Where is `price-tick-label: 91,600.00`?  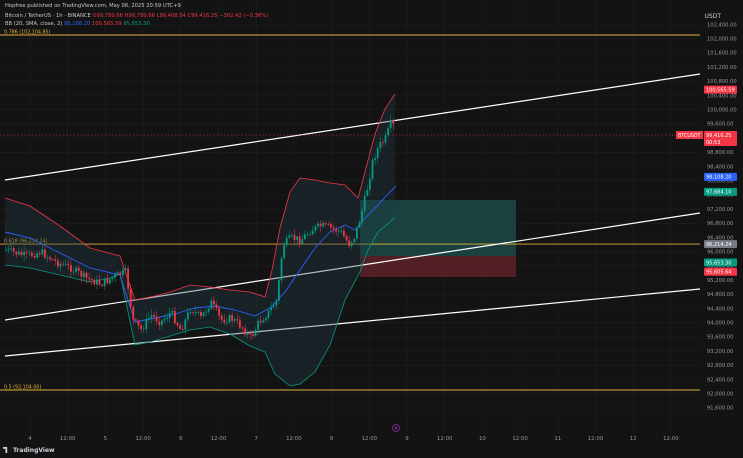
price-tick-label: 91,600.00 is located at coordinates (720, 409).